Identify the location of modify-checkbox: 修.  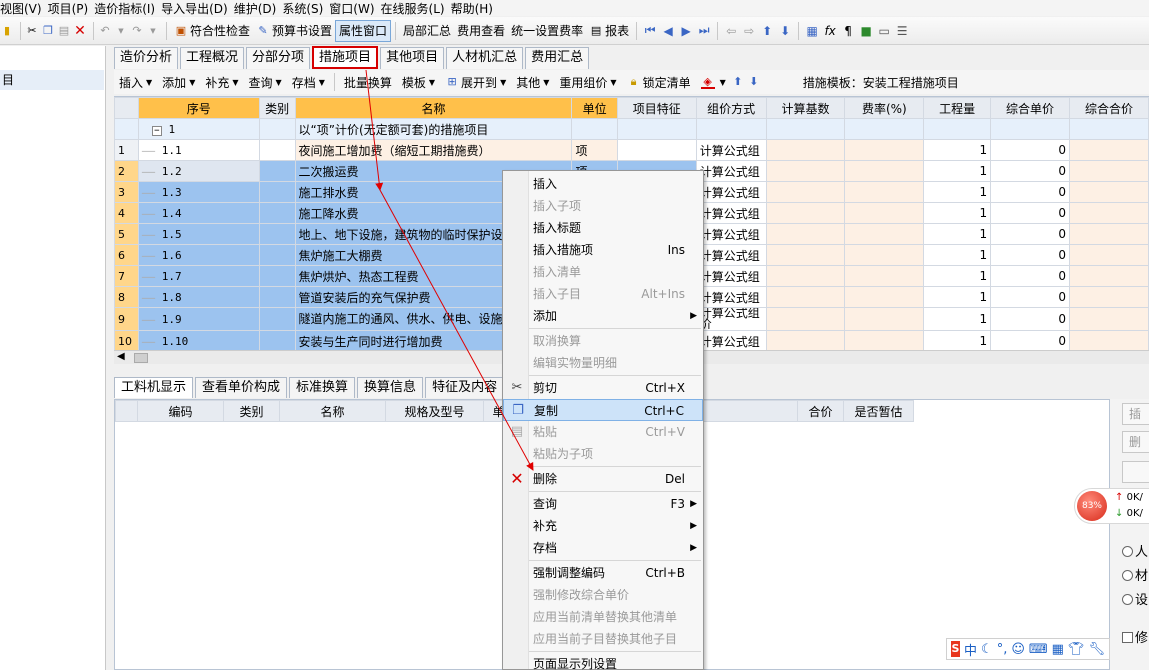
(1135, 636).